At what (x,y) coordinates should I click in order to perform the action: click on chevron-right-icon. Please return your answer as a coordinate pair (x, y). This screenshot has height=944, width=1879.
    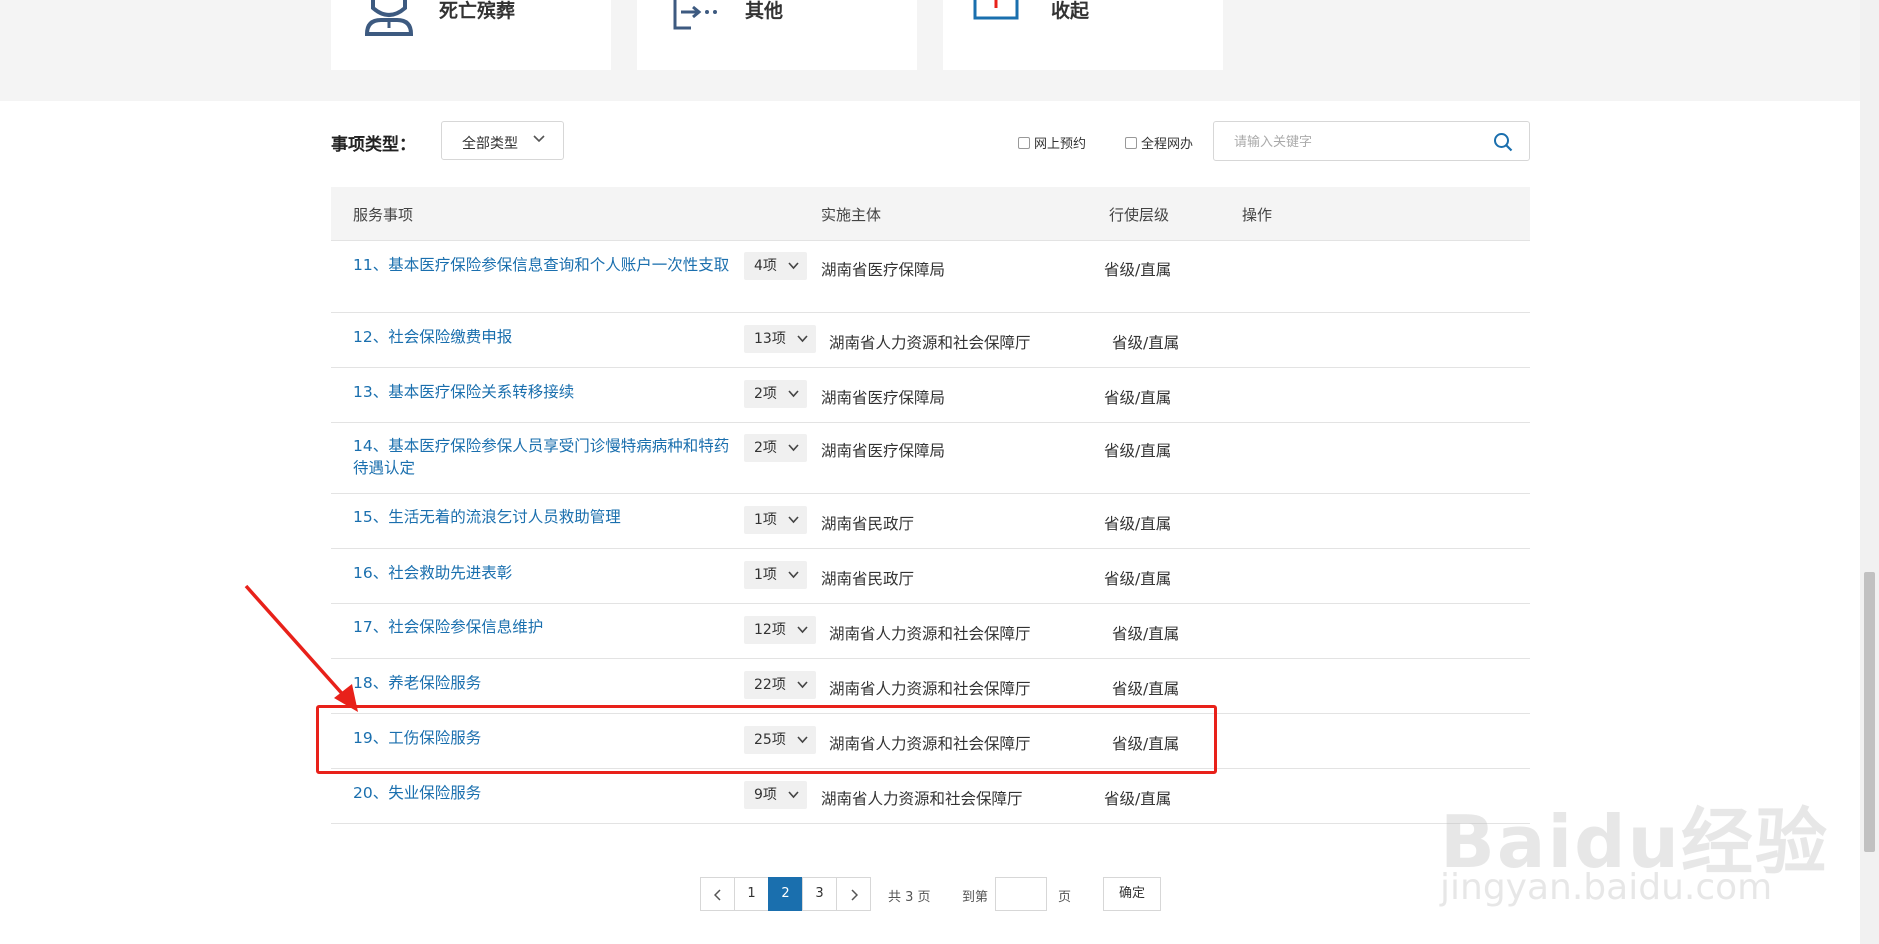
    Looking at the image, I should click on (854, 895).